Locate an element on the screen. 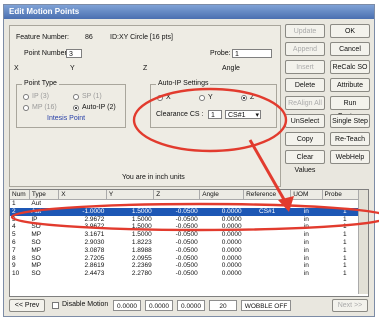 This screenshot has width=379, height=321. annotation-arrow-line is located at coordinates (268, 171).